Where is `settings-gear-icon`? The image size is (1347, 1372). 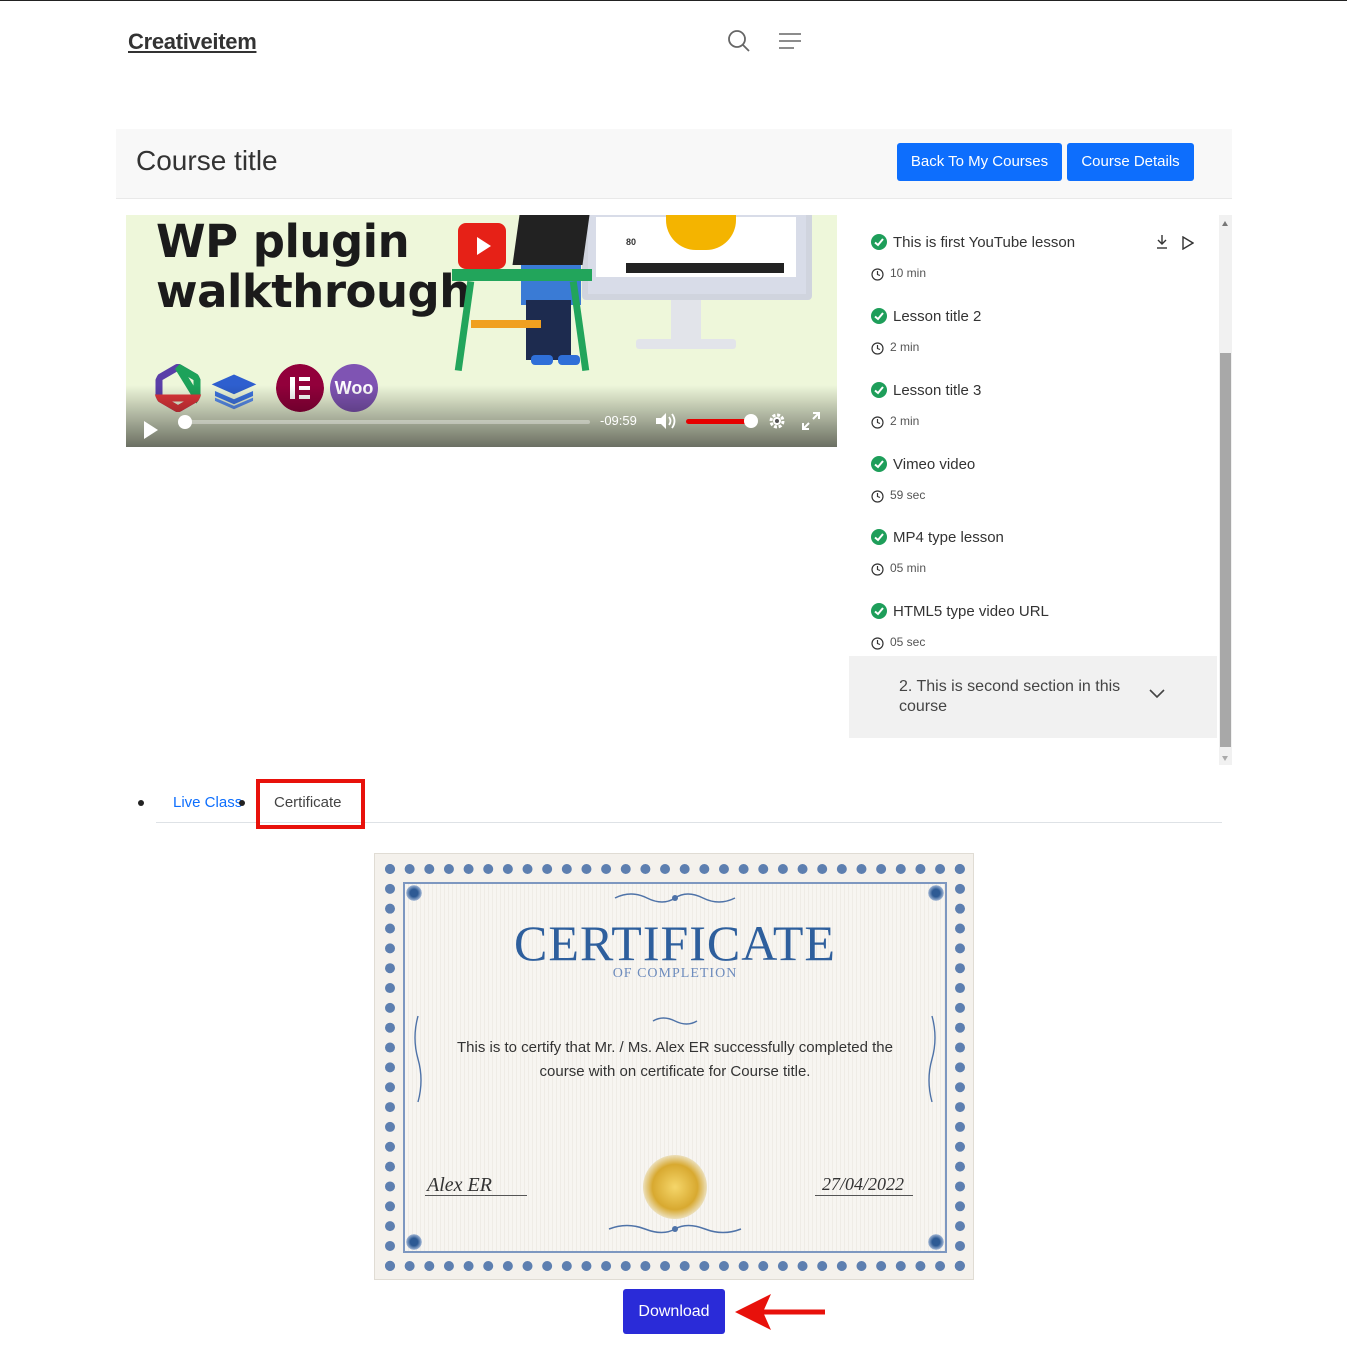
settings-gear-icon is located at coordinates (777, 421).